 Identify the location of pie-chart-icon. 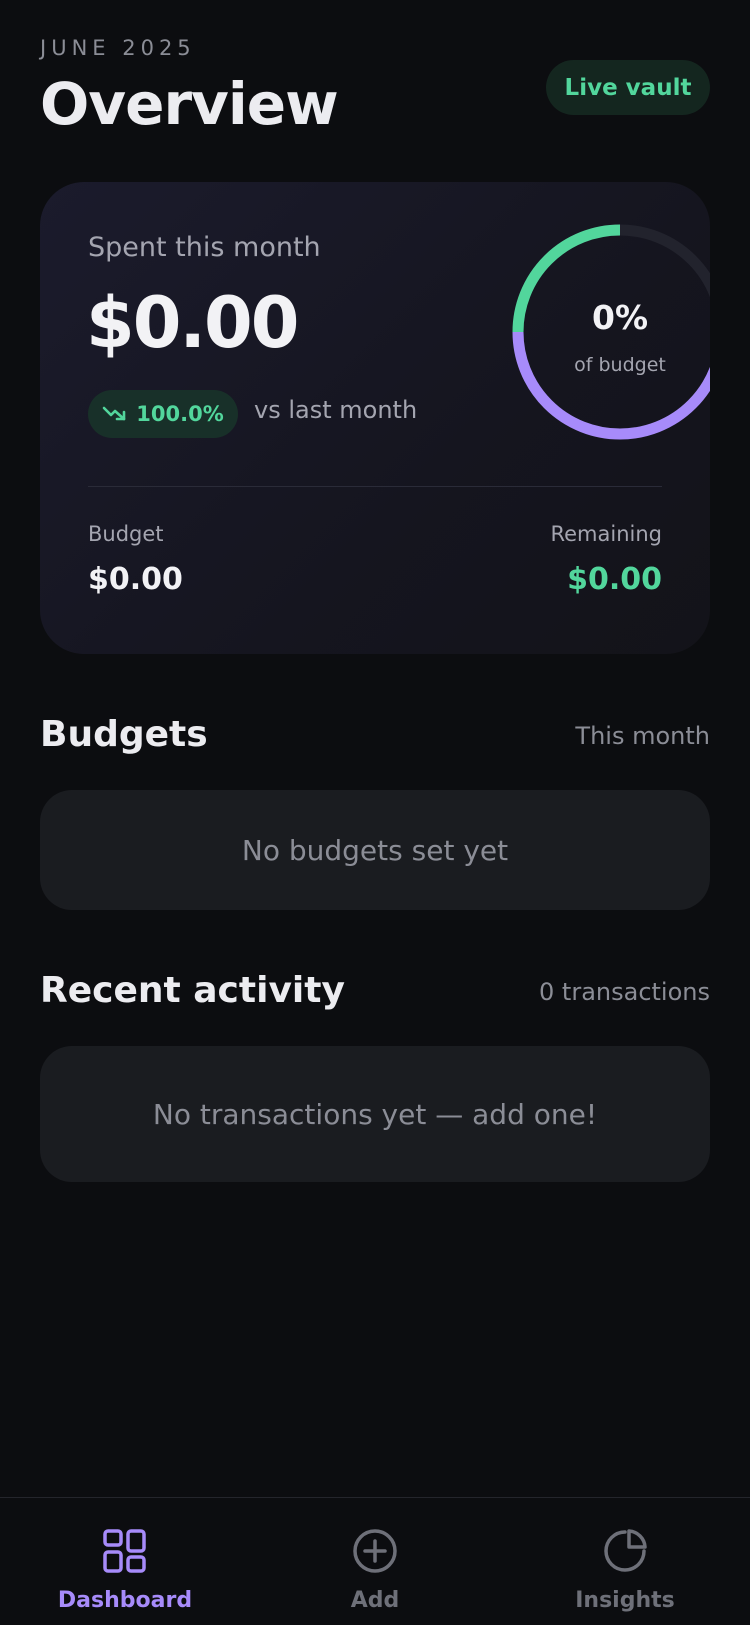
(625, 1550).